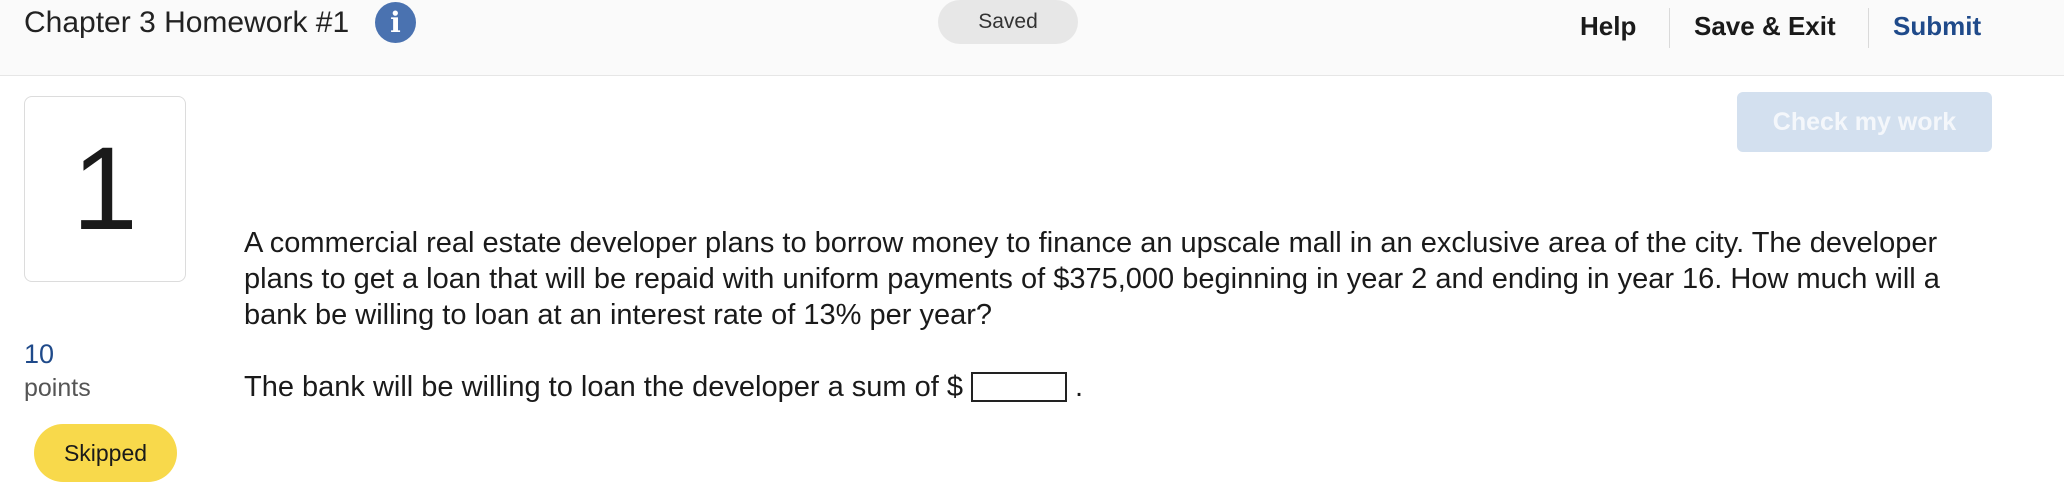  What do you see at coordinates (1765, 26) in the screenshot?
I see `save-exit-link: Save & Exit` at bounding box center [1765, 26].